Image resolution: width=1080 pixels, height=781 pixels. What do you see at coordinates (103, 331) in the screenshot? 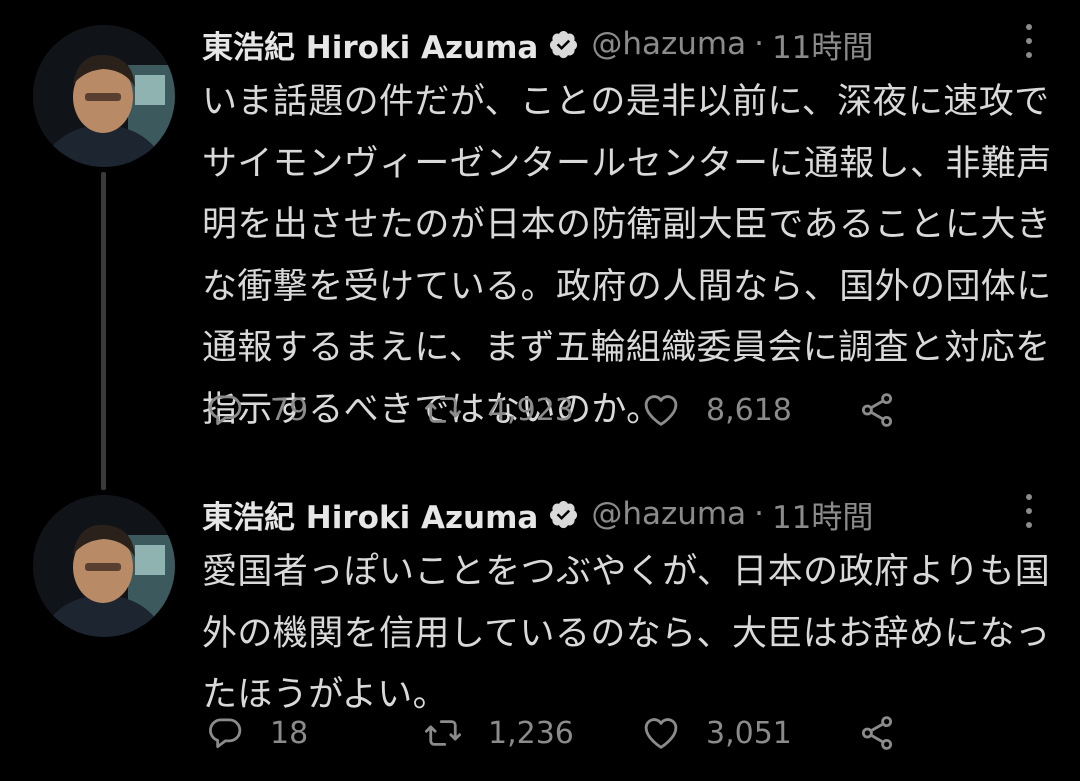
I see `thread-connector-line` at bounding box center [103, 331].